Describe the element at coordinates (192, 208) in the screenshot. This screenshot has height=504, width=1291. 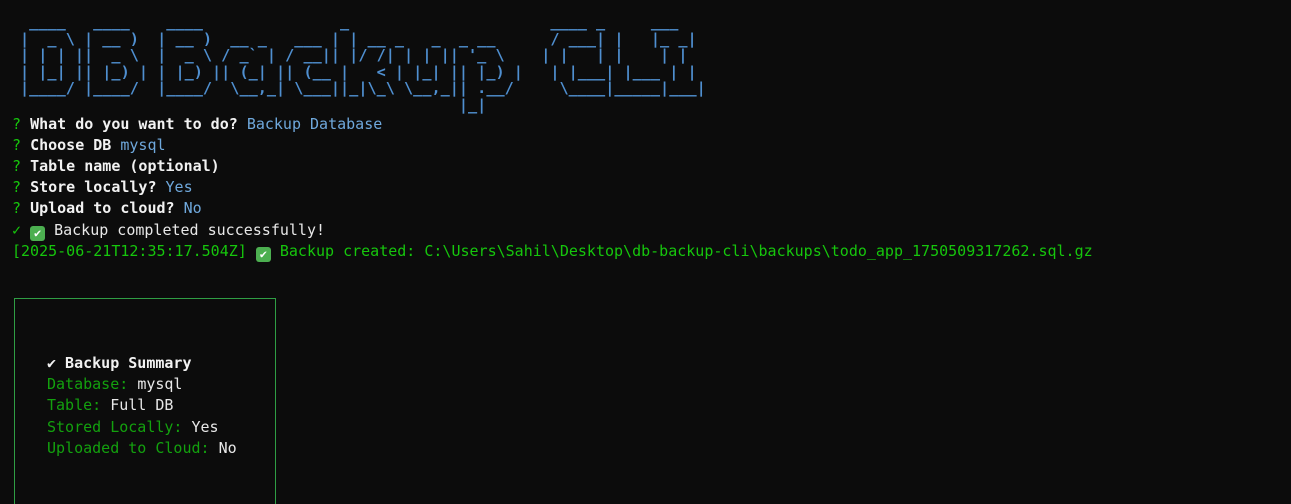
I see `prompt-answer: No` at that location.